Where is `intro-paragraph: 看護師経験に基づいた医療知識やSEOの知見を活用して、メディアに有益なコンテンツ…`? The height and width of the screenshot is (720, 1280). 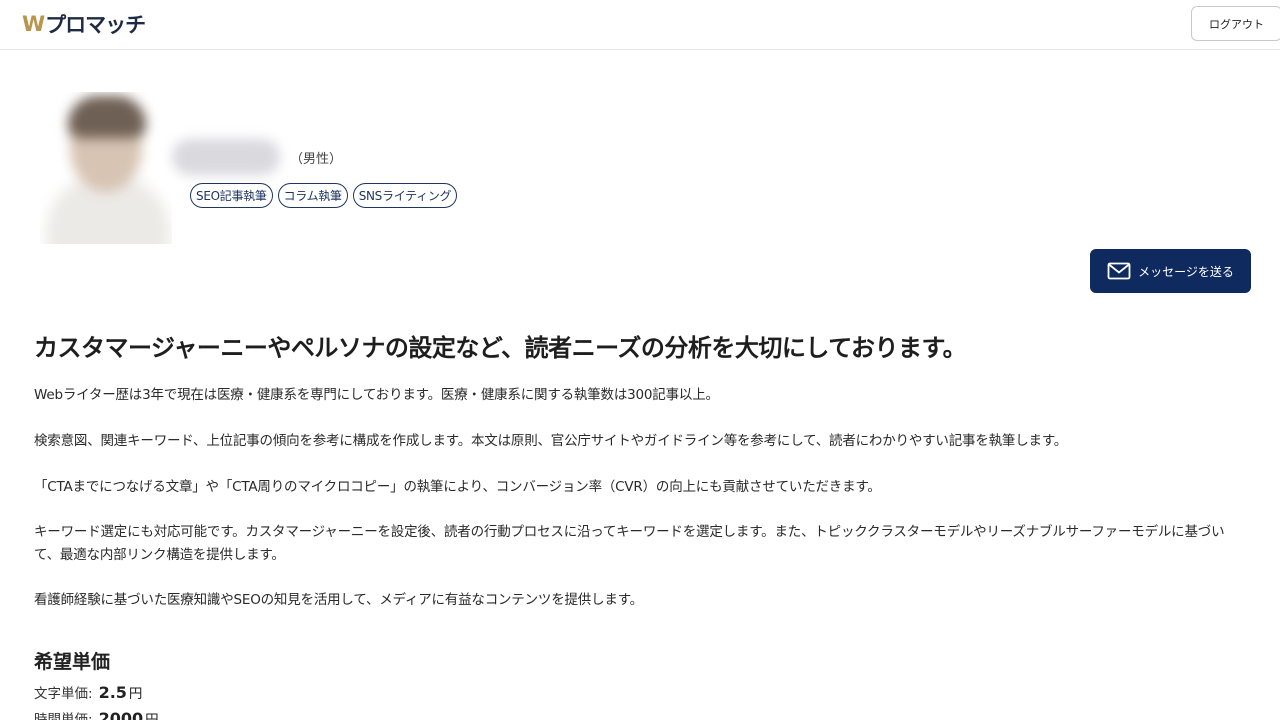 intro-paragraph: 看護師経験に基づいた医療知識やSEOの知見を活用して、メディアに有益なコンテンツ… is located at coordinates (338, 600).